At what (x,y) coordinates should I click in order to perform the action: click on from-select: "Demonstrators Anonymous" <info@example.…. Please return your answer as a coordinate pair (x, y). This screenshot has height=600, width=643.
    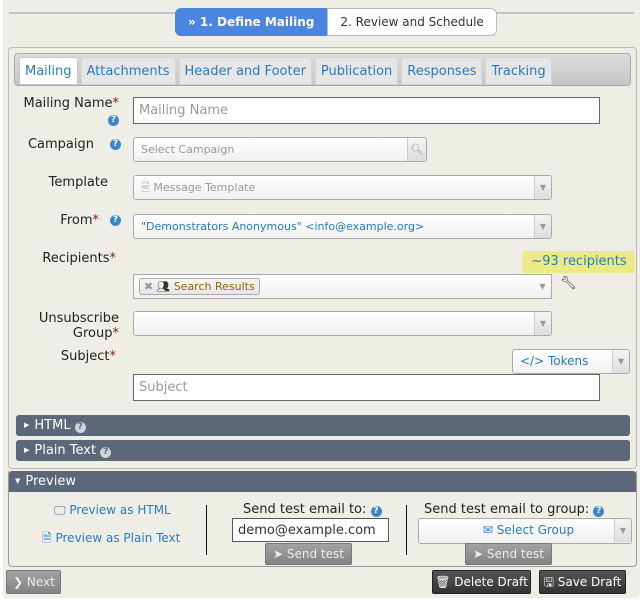
    Looking at the image, I should click on (342, 226).